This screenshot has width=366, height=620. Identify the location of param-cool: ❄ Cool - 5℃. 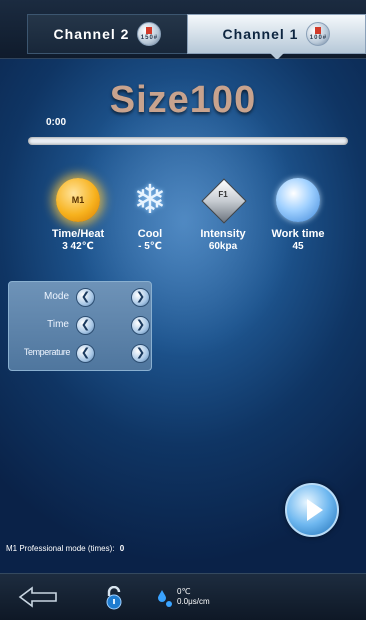
(150, 215).